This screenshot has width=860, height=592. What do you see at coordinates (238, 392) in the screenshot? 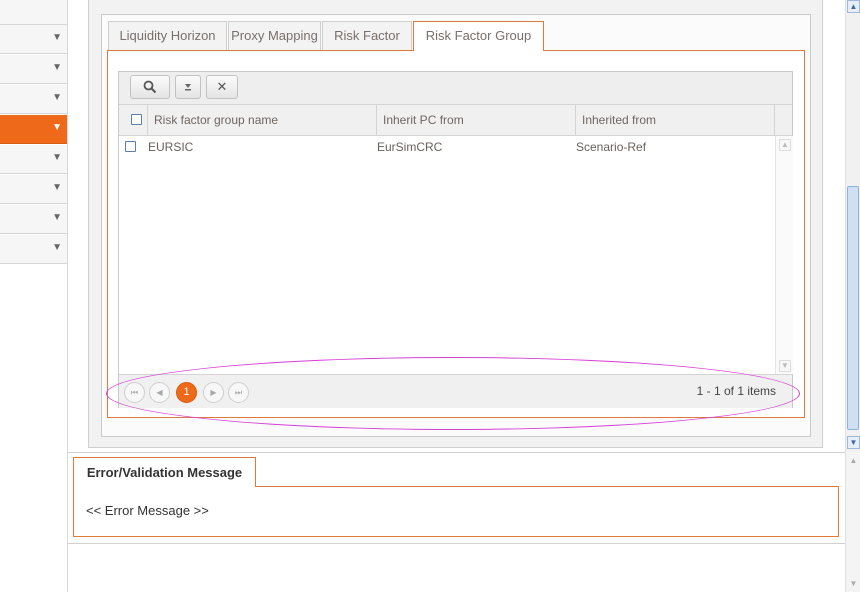
I see `last-page-icon: ⏭` at bounding box center [238, 392].